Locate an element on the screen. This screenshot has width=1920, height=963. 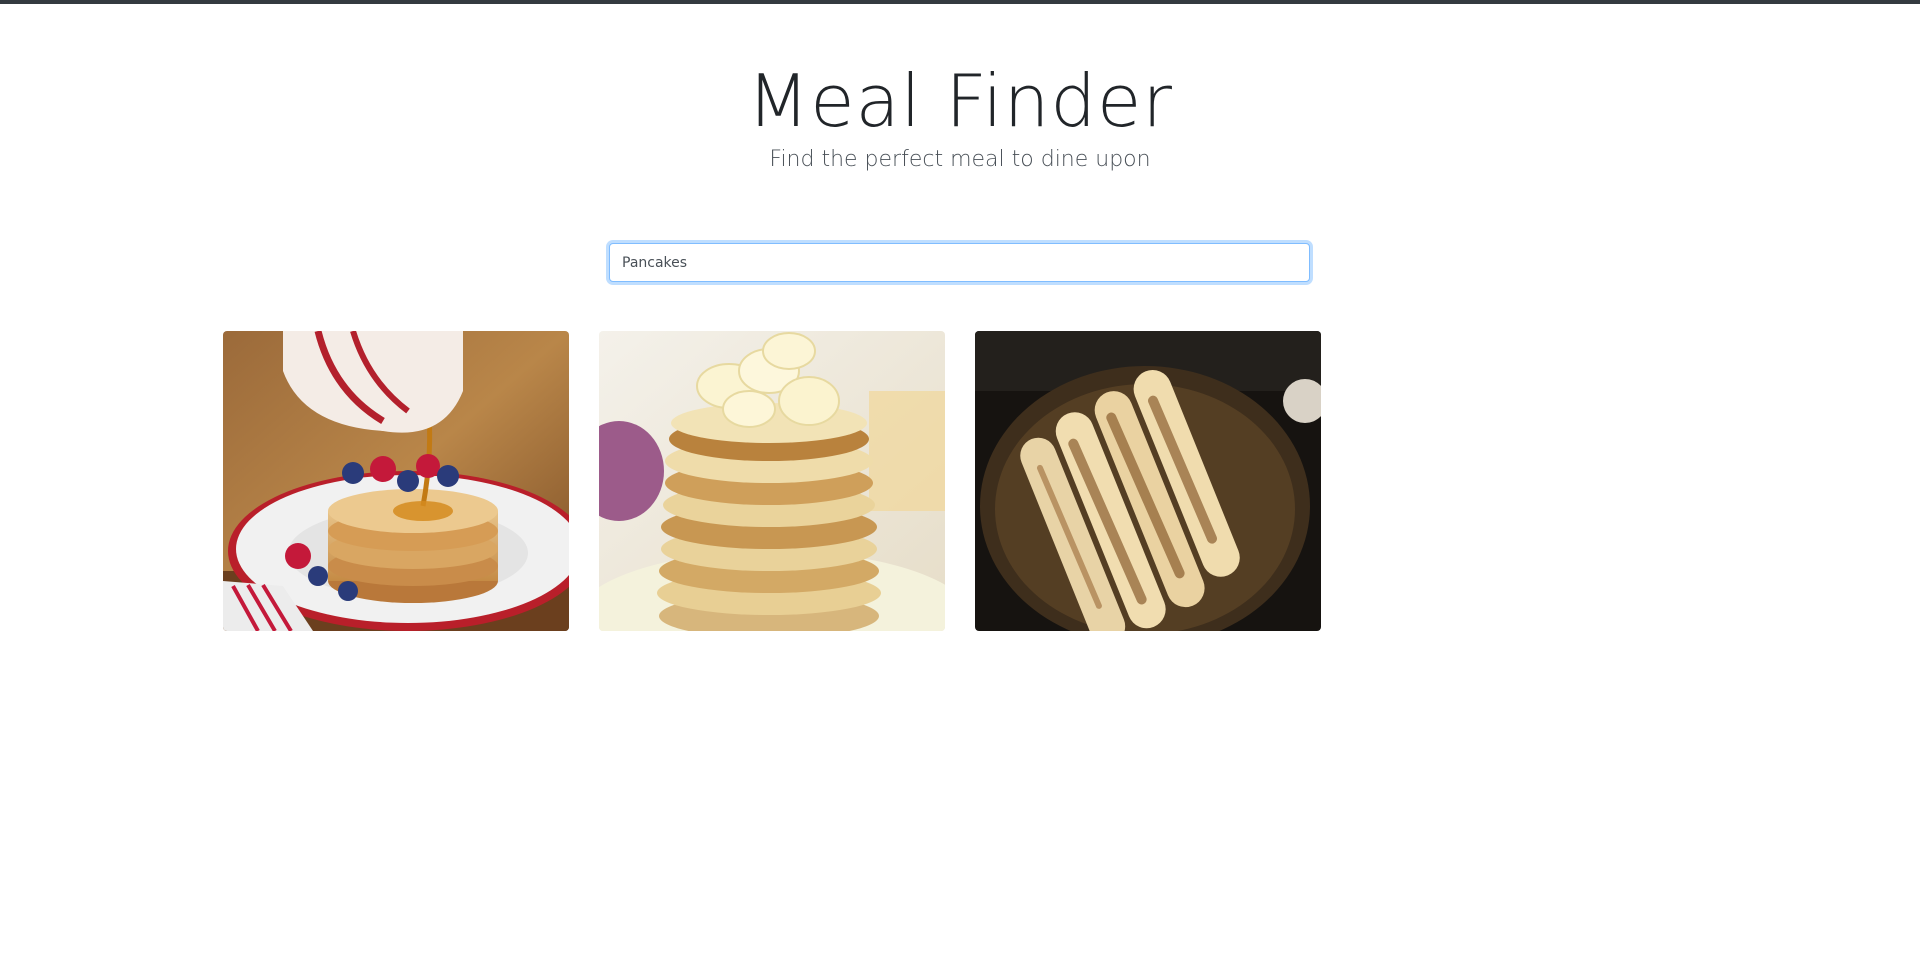
page-title: Meal Finder is located at coordinates (960, 101).